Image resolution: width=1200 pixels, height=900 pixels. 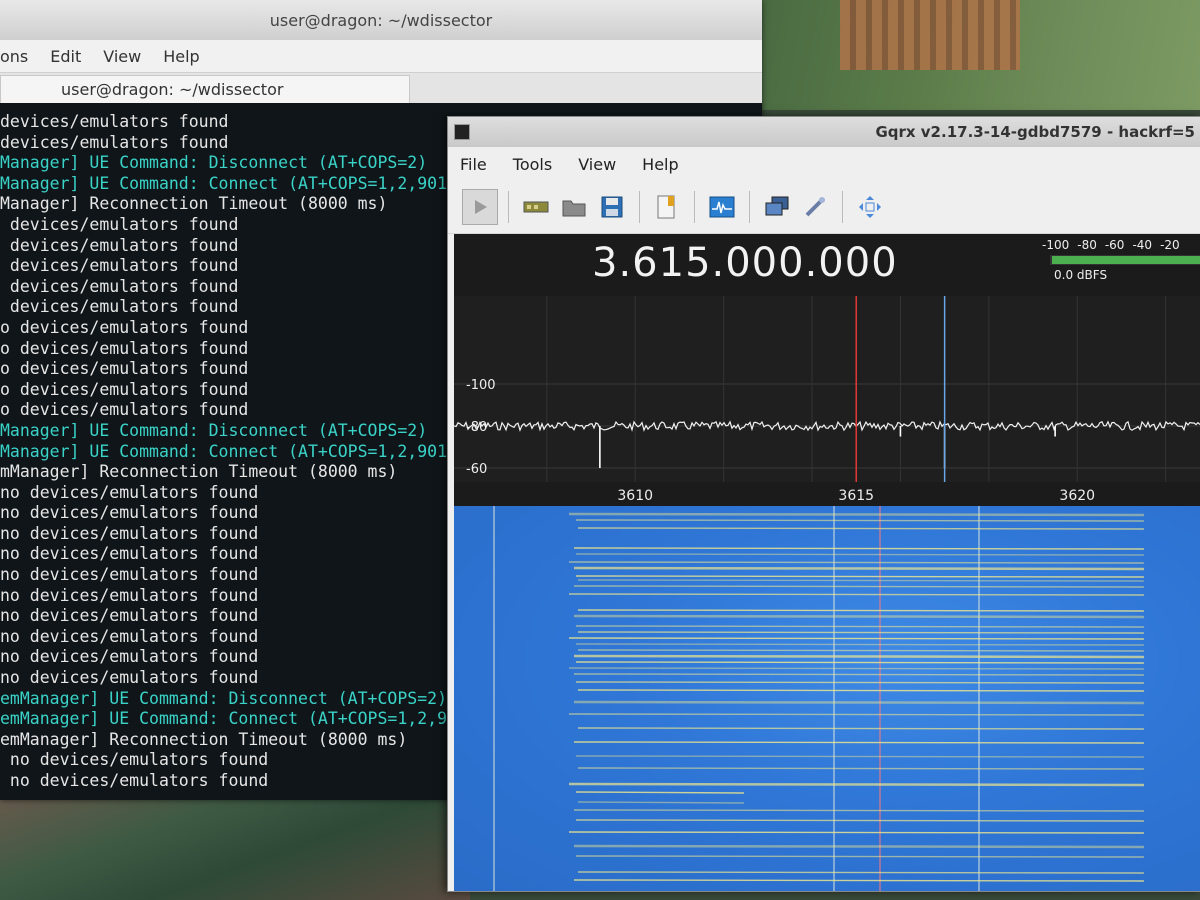 What do you see at coordinates (1142, 245) in the screenshot?
I see `meter-tick: -40` at bounding box center [1142, 245].